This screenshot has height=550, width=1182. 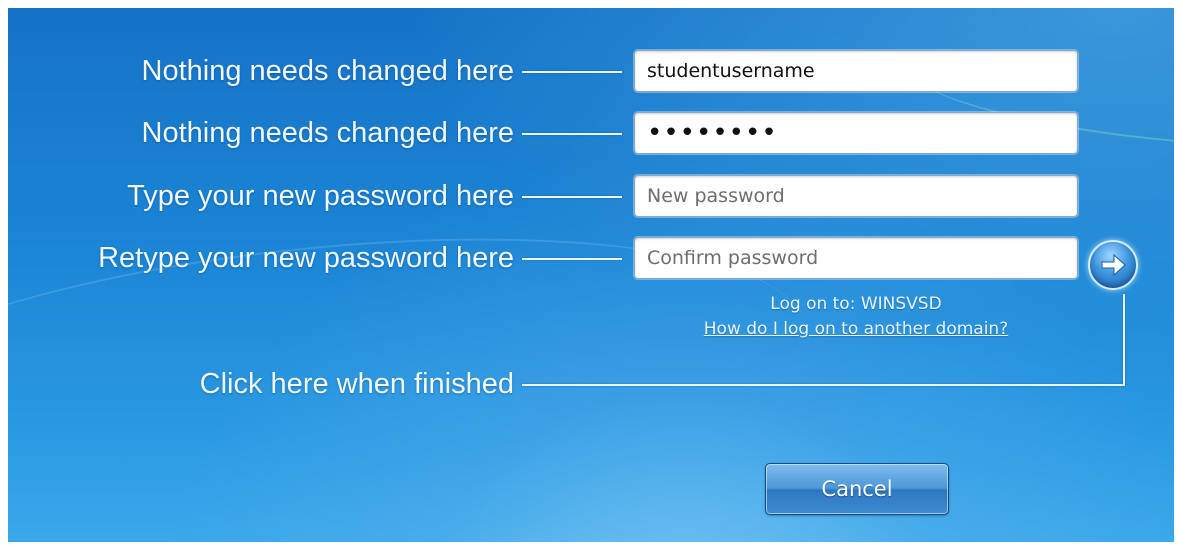 I want to click on log-on-to-domain-text: Log on to: WINSVSD, so click(x=856, y=304).